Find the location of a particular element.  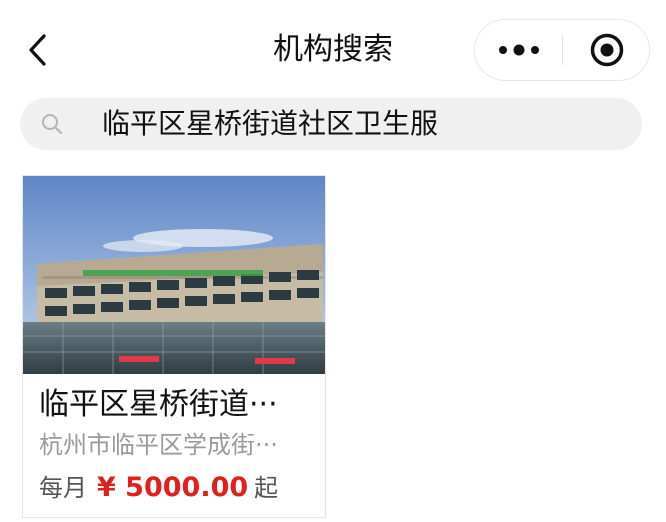

institution-address: 杭州市临平区学成街··· is located at coordinates (158, 445).